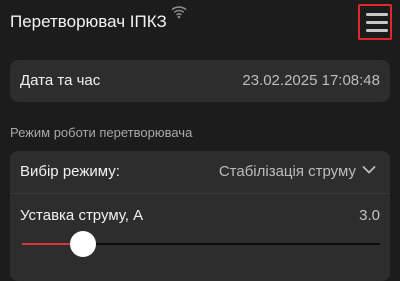 This screenshot has width=400, height=281. I want to click on datetime-label: Дата та час, so click(60, 80).